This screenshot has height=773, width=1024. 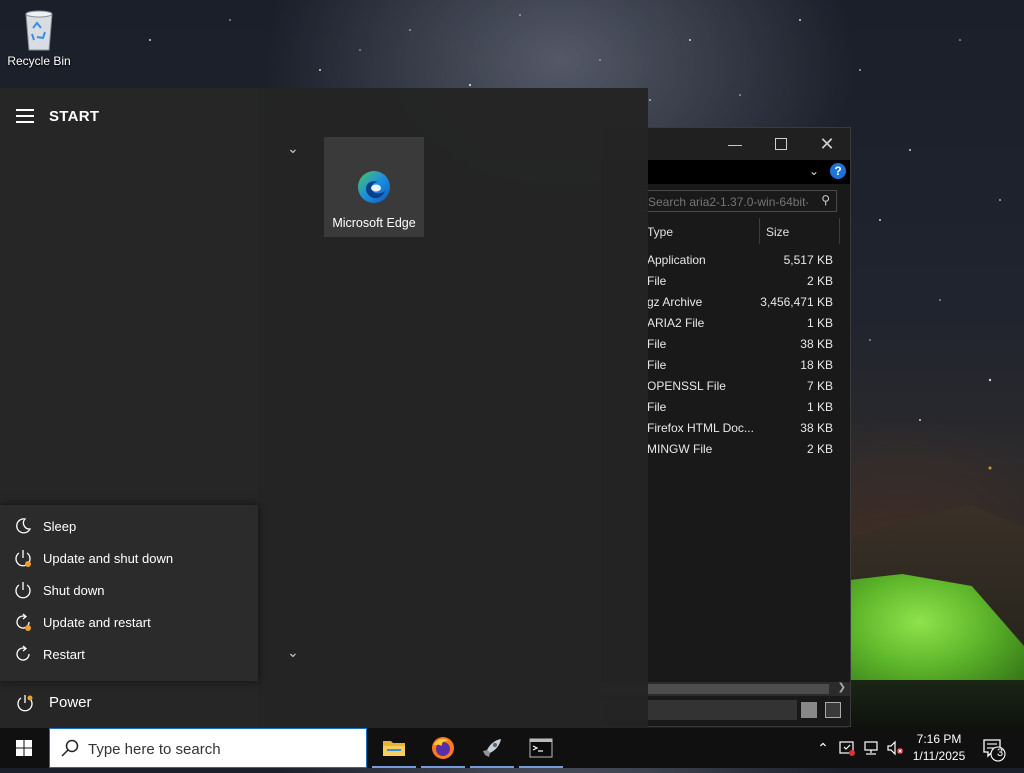 I want to click on network-disconnected-icon, so click(x=871, y=748).